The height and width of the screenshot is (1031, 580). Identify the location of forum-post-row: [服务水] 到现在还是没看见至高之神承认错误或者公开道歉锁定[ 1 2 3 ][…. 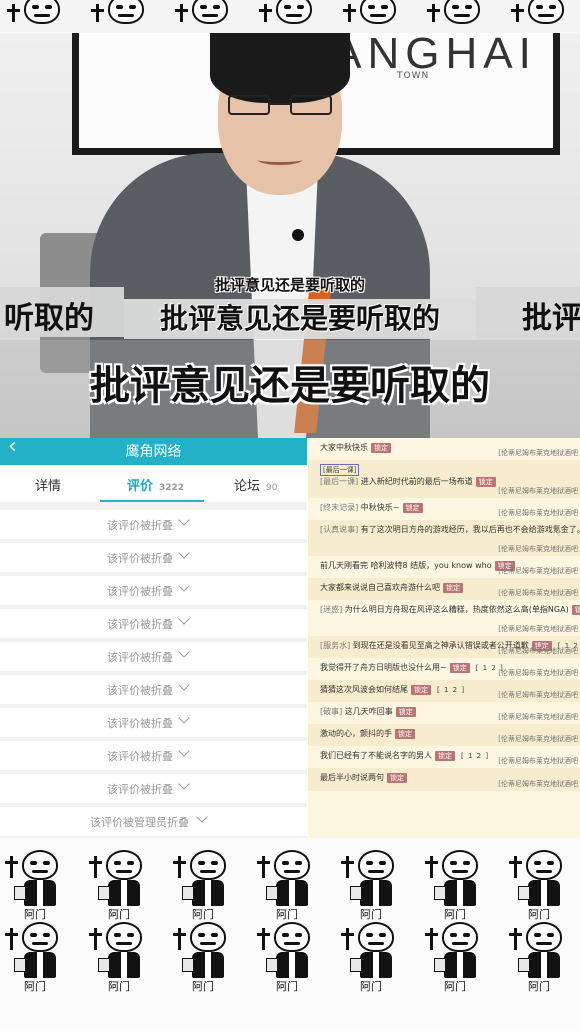
(444, 647).